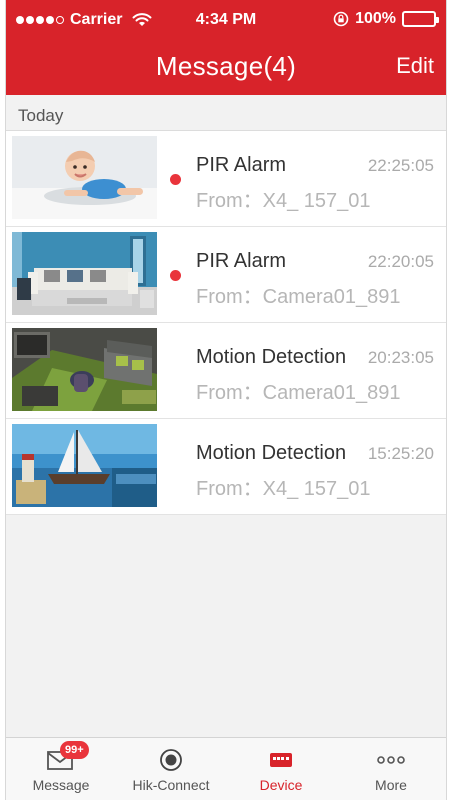  Describe the element at coordinates (84, 273) in the screenshot. I see `living-room-icon` at that location.